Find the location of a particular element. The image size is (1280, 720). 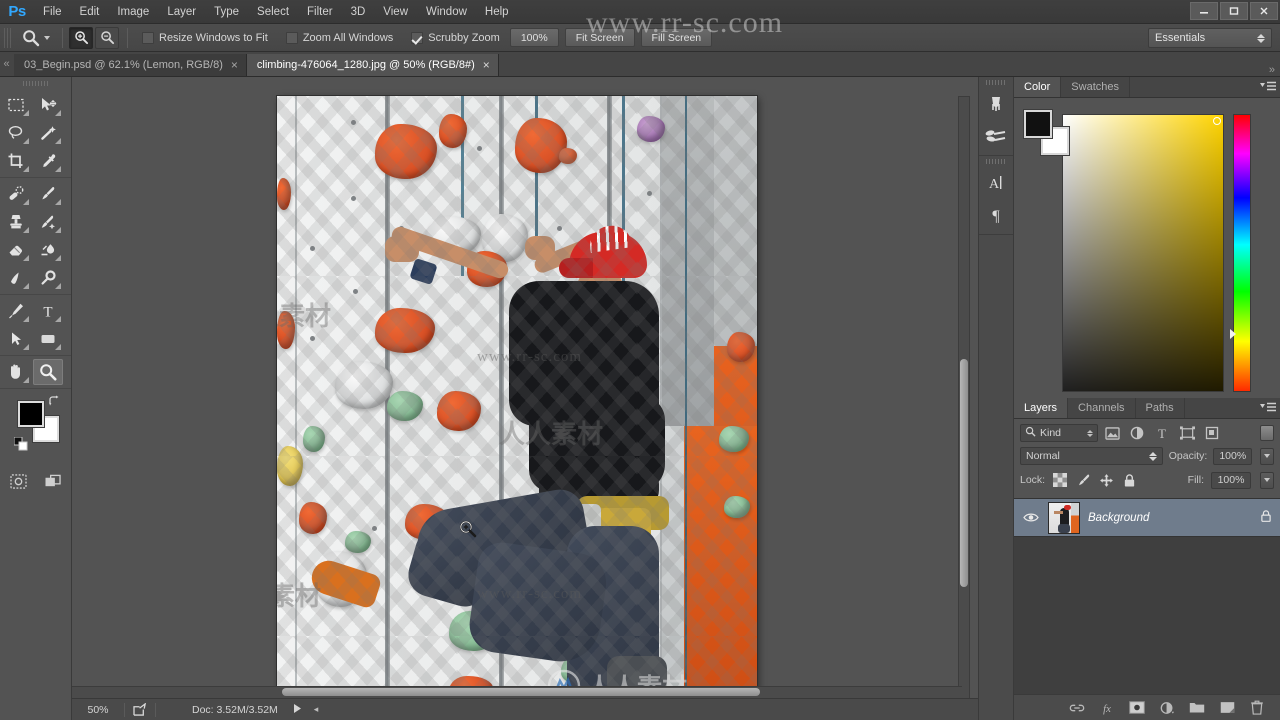

zoom-100-button: 100% is located at coordinates (534, 37).